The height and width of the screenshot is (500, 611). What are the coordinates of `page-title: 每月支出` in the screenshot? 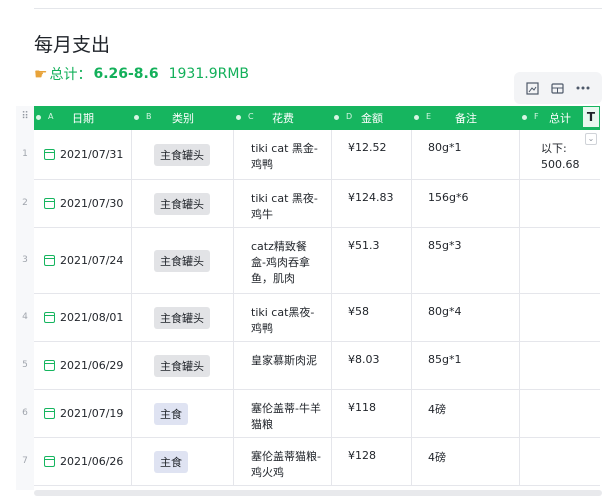 It's located at (72, 45).